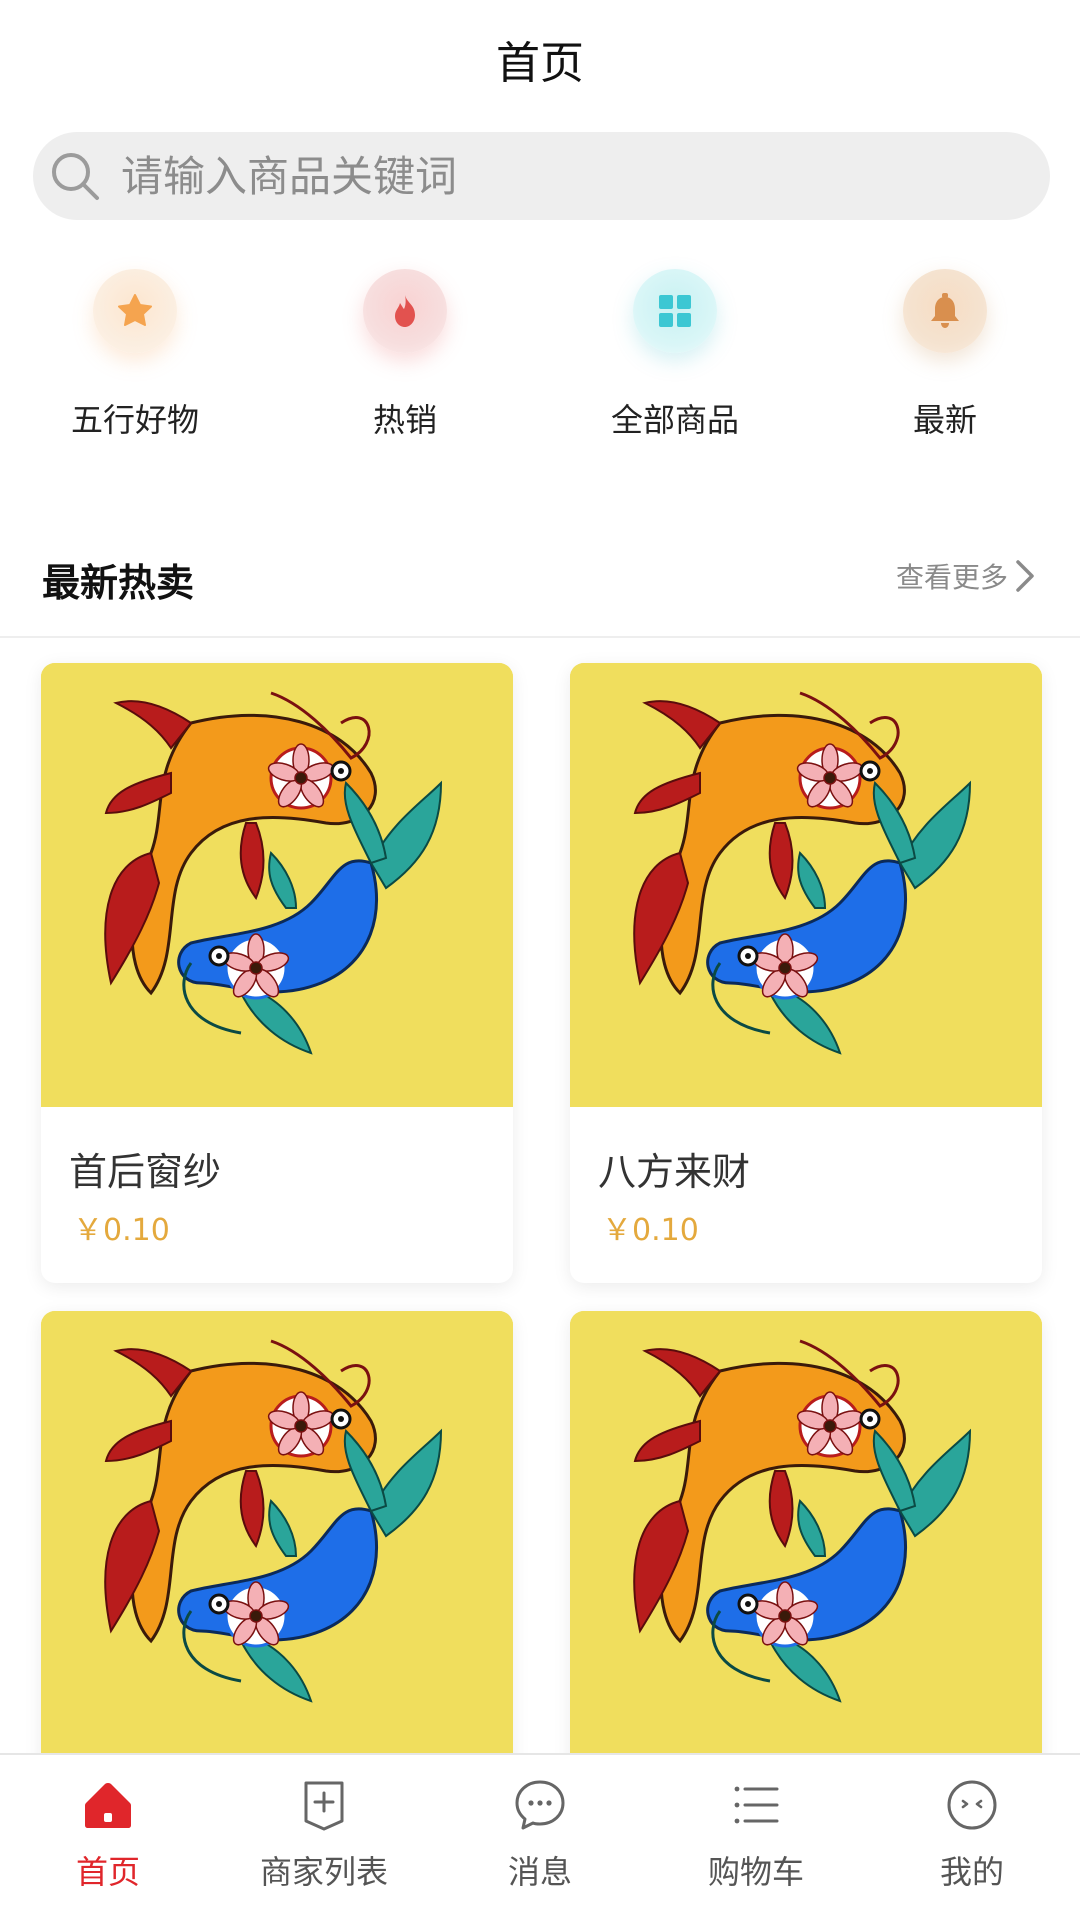 This screenshot has width=1080, height=1920. I want to click on tab-messages: 消息, so click(540, 1837).